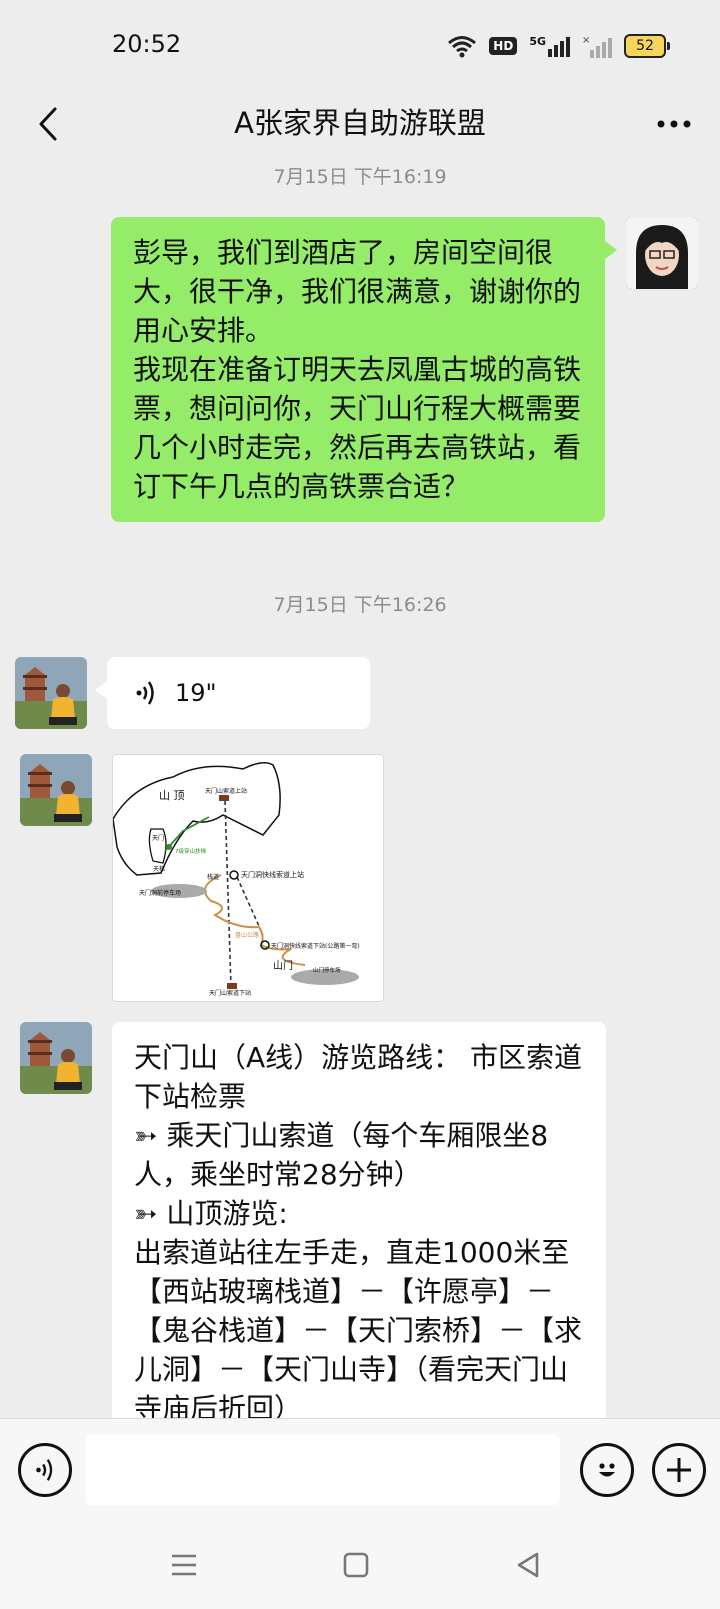 This screenshot has width=720, height=1609. Describe the element at coordinates (160, 893) in the screenshot. I see `map-label-cave-parking: 天门洞前停车场` at that location.